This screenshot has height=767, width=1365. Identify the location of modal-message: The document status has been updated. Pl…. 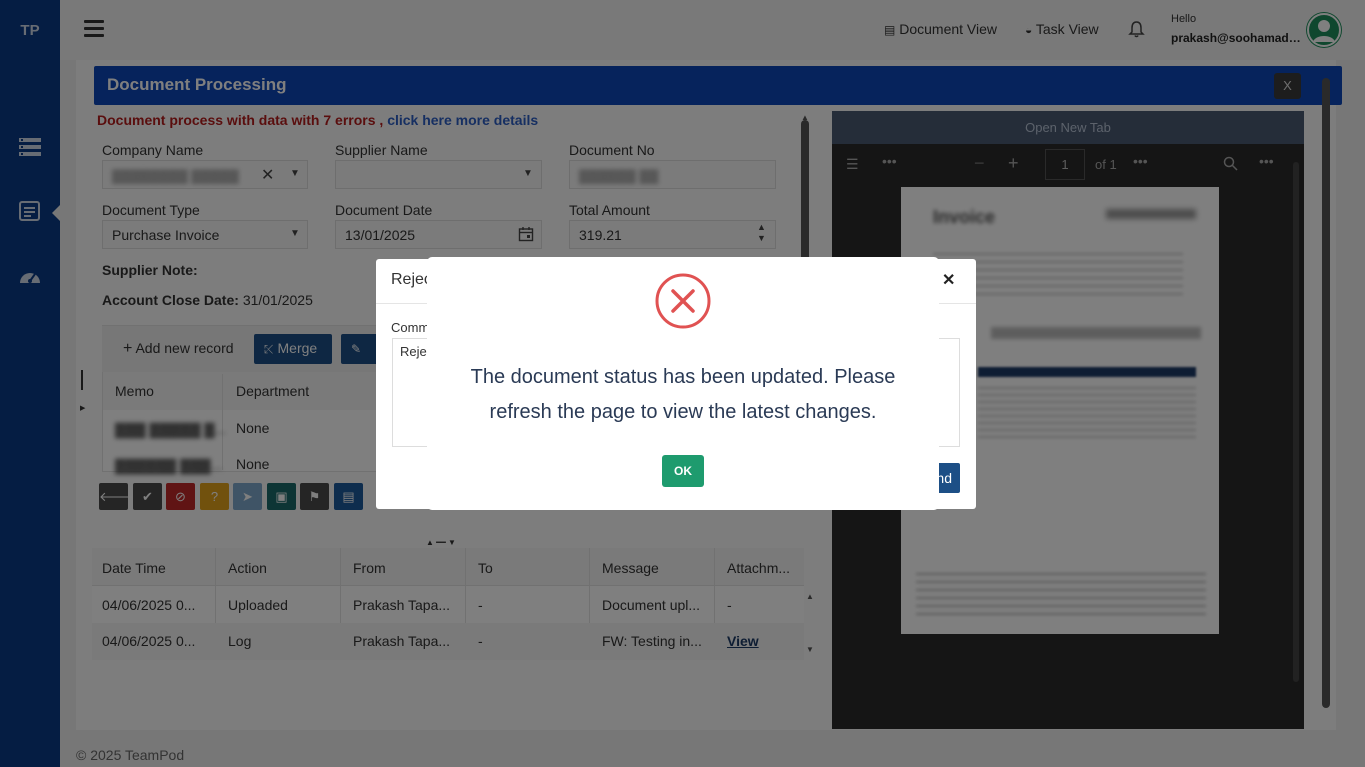
(683, 394).